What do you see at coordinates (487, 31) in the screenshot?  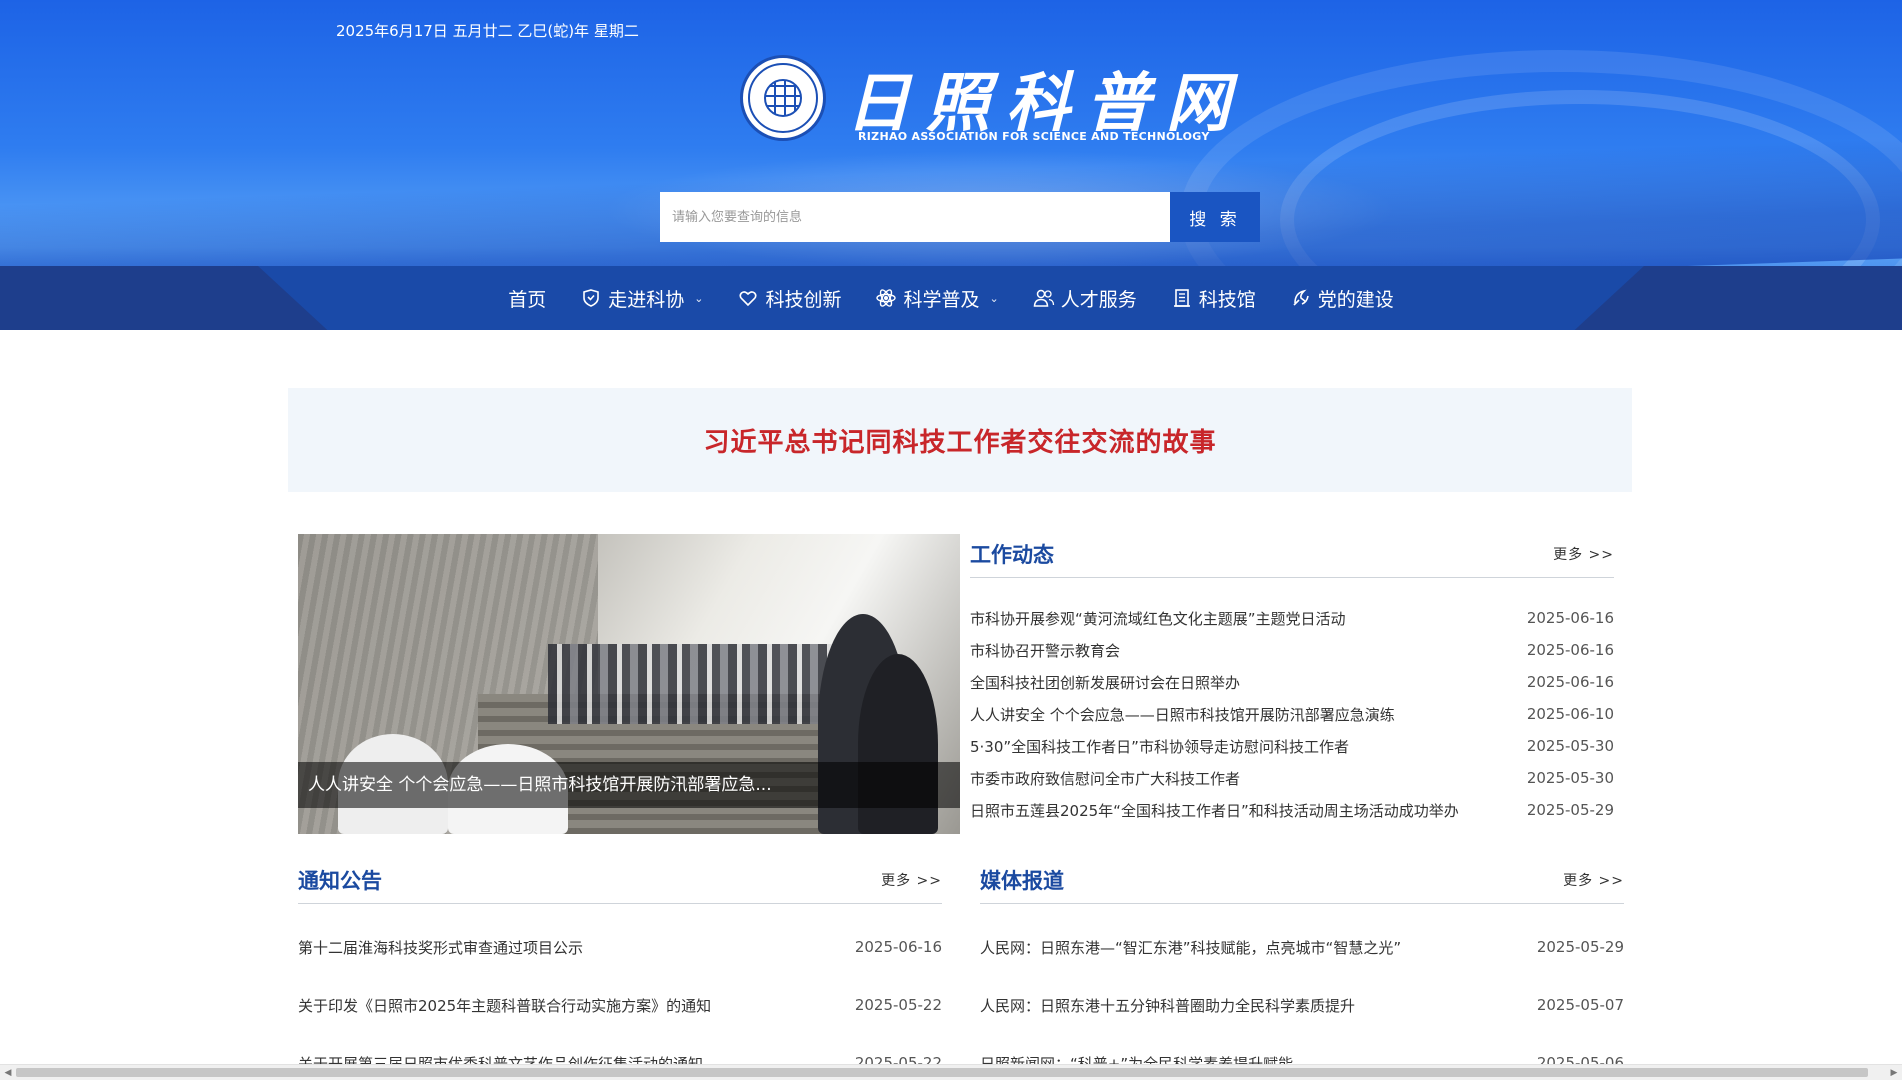 I see `current-date: 2025年6月17日 五月廿二 乙巳(蛇)年 星期二` at bounding box center [487, 31].